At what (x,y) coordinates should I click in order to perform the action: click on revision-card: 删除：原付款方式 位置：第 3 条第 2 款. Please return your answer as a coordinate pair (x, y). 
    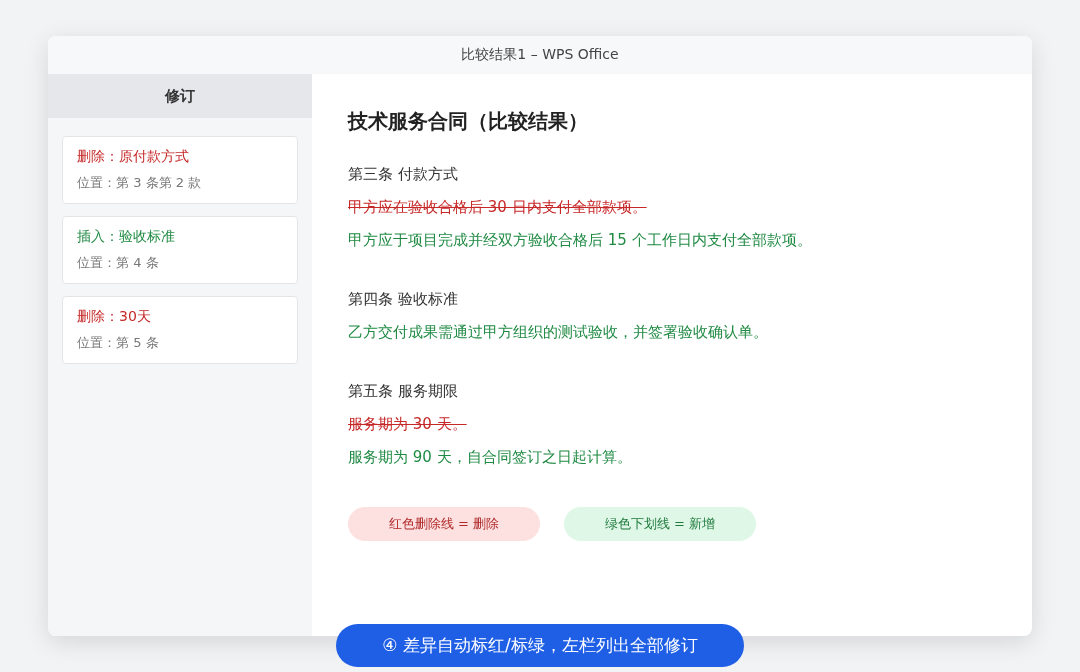
    Looking at the image, I should click on (180, 170).